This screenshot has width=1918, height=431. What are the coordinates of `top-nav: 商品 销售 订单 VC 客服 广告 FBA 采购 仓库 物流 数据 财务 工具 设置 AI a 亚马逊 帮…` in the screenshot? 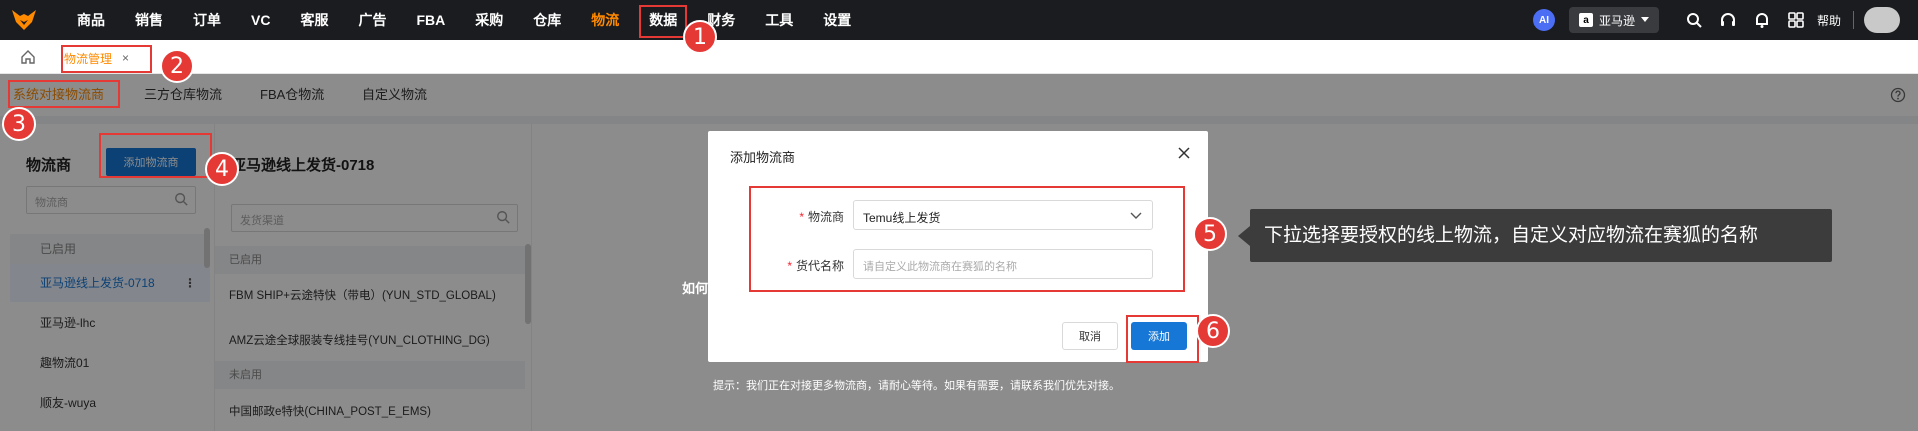 It's located at (959, 20).